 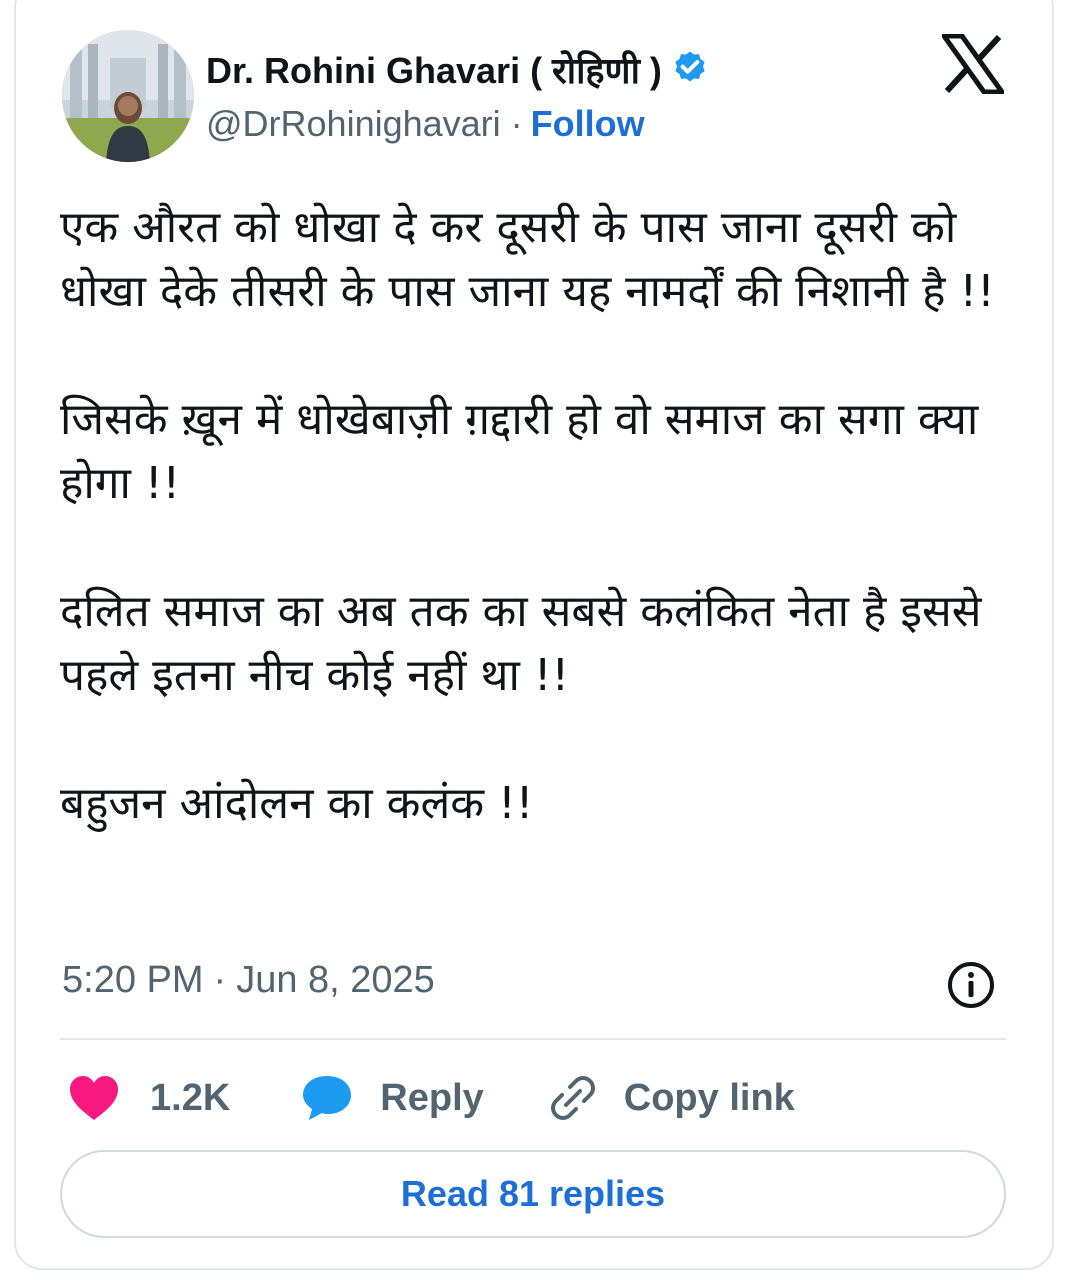 I want to click on tweet-timestamp: 5:20 PM · Jun 8, 2025, so click(x=248, y=980).